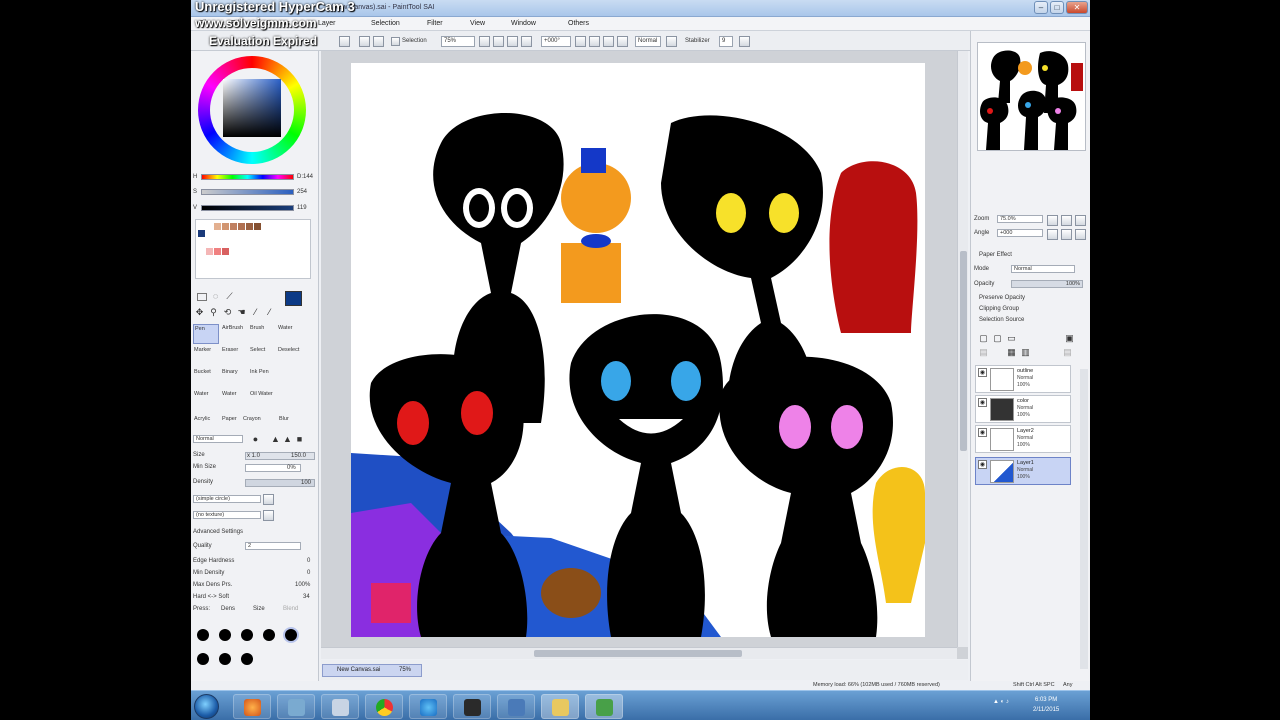 This screenshot has width=1280, height=720. Describe the element at coordinates (252, 108) in the screenshot. I see `saturation-value-square` at that location.